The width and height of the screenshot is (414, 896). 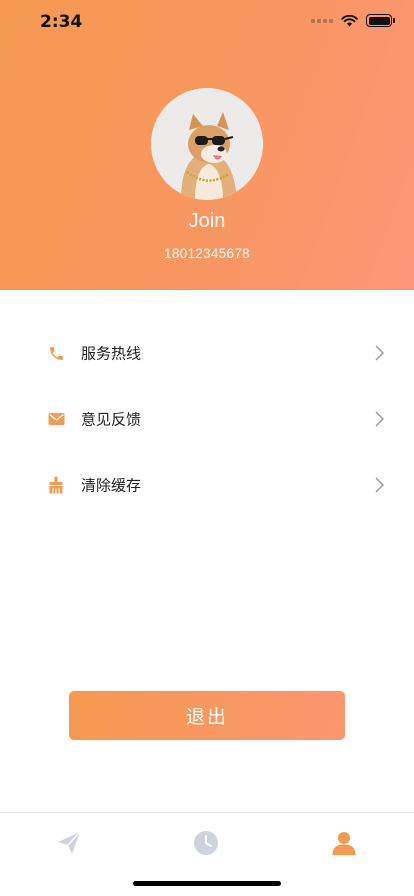 What do you see at coordinates (207, 353) in the screenshot?
I see `menu-item-hotline: 服务热线` at bounding box center [207, 353].